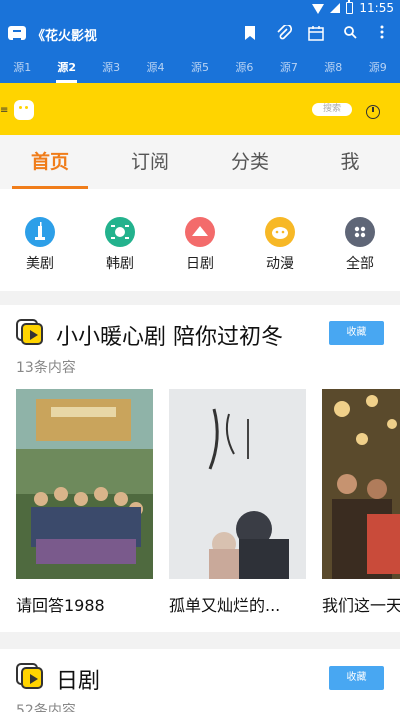  I want to click on show-card: 请回答1988, so click(84, 502).